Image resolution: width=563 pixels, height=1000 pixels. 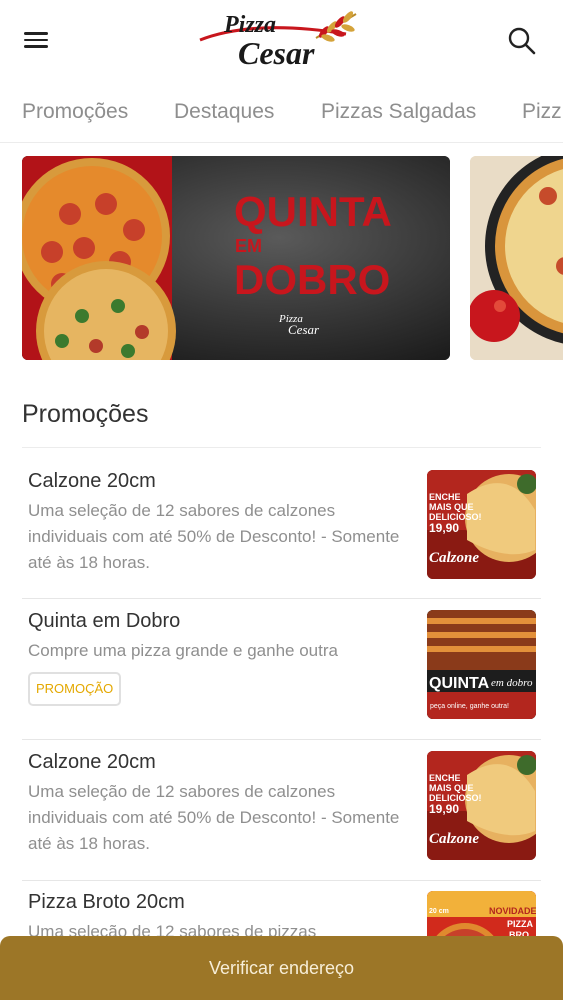 I want to click on img-text-1: QUINTA, so click(x=459, y=683).